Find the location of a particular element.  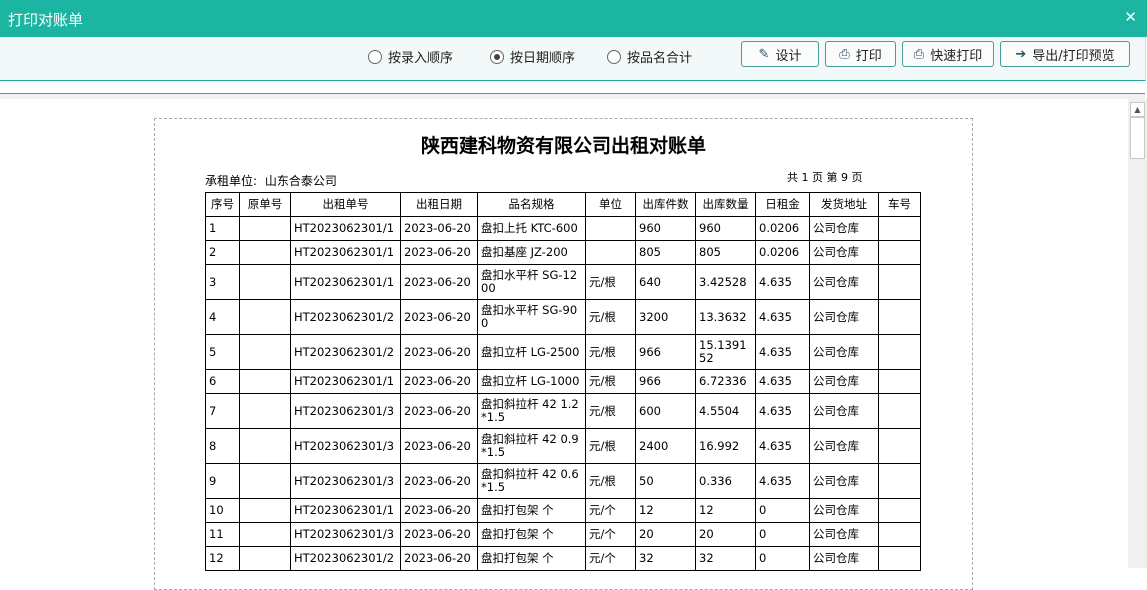

cell-col-out-pieces: 960 is located at coordinates (665, 228).